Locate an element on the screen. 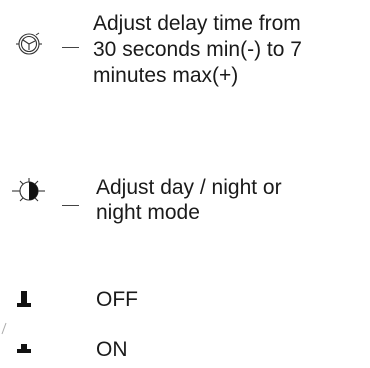  switch-on-icon is located at coordinates (24, 348).